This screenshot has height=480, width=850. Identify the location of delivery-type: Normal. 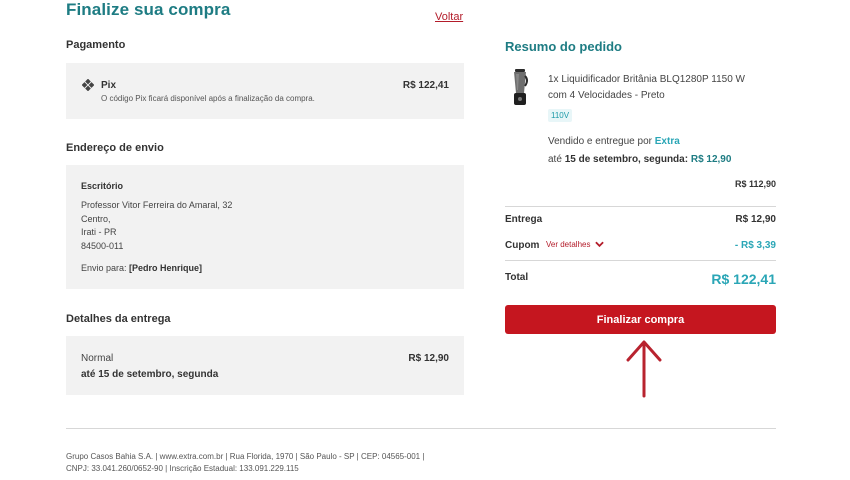
(97, 358).